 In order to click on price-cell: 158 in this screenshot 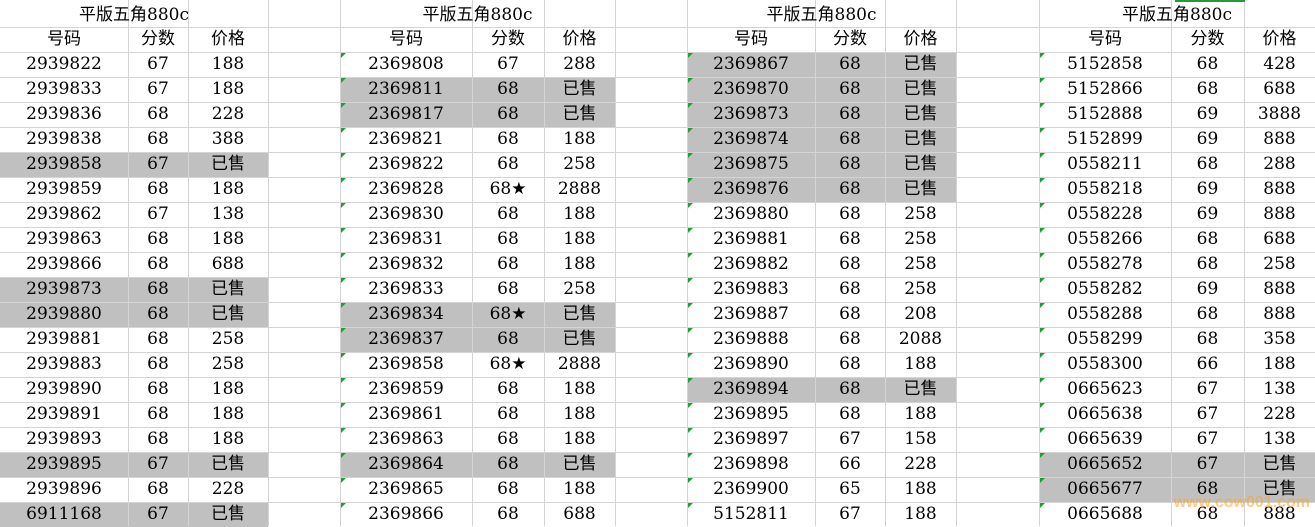, I will do `click(920, 439)`.